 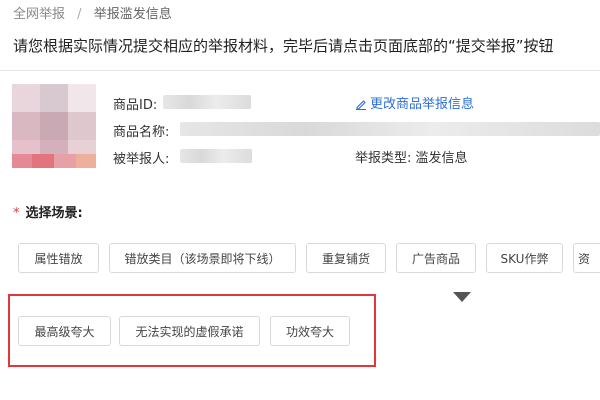 I want to click on product-thumbnail, so click(x=54, y=126).